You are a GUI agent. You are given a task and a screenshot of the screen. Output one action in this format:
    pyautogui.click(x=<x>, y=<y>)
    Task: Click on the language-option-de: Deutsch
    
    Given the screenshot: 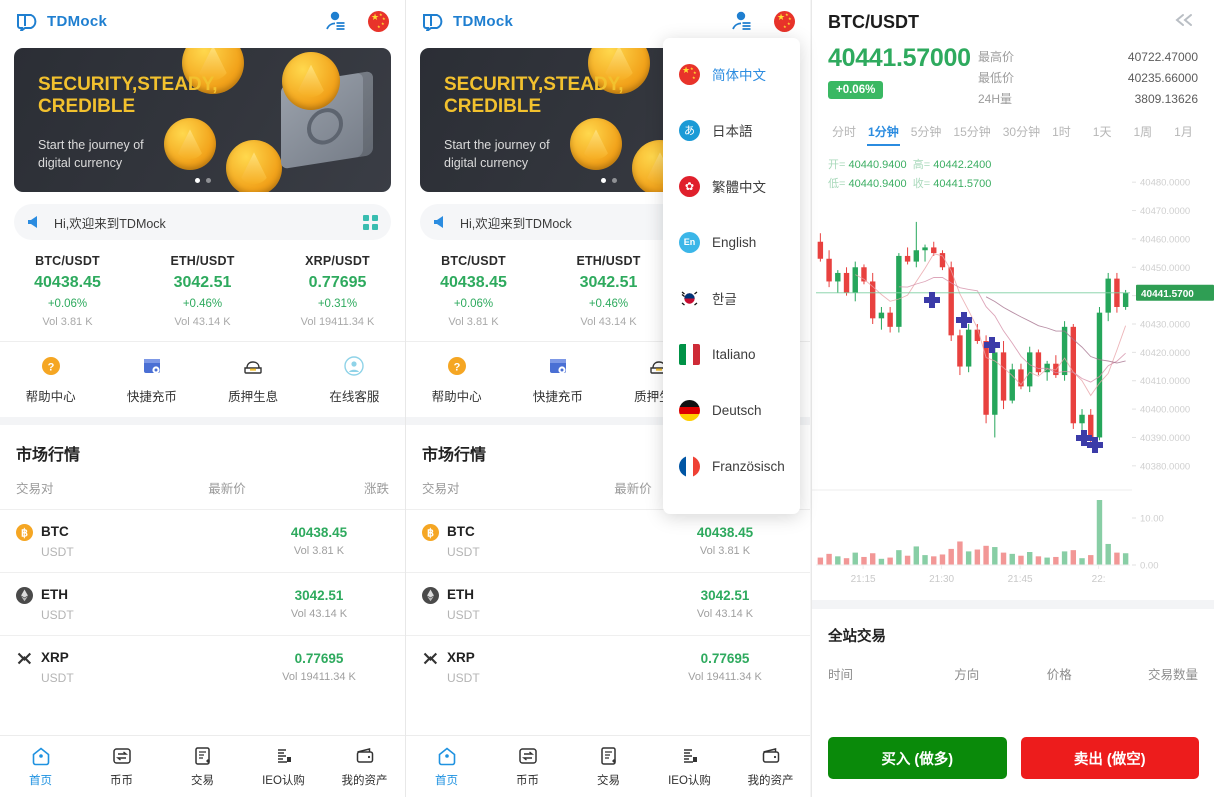 What is the action you would take?
    pyautogui.click(x=731, y=410)
    